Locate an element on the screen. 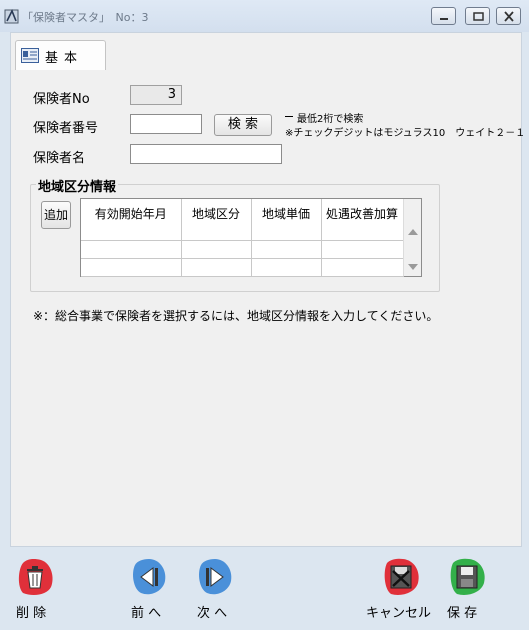 The image size is (529, 630). tab-basic: 基本 is located at coordinates (60, 55).